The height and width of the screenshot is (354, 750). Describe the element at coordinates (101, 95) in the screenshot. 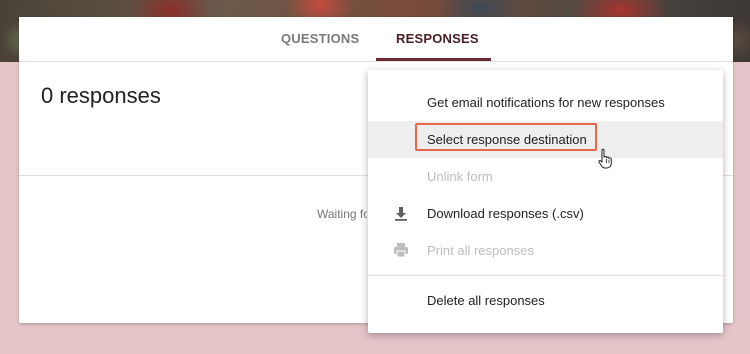

I see `response-count: 0 responses` at that location.